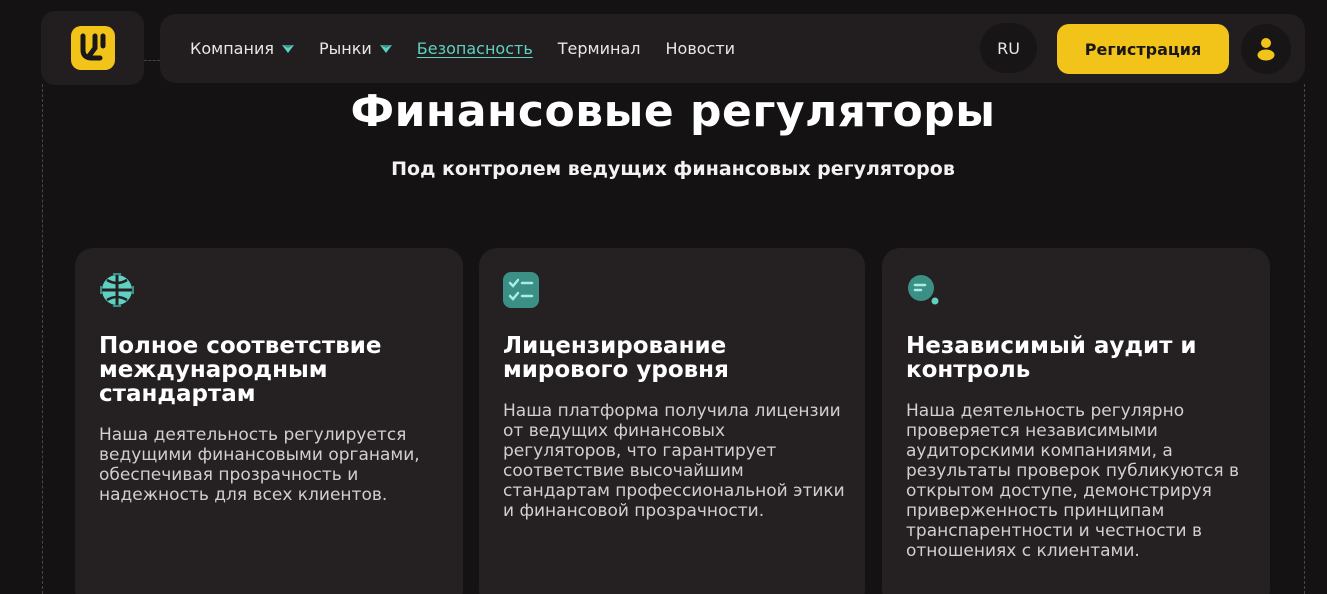  I want to click on page-title: Финансовые регуляторы, so click(673, 111).